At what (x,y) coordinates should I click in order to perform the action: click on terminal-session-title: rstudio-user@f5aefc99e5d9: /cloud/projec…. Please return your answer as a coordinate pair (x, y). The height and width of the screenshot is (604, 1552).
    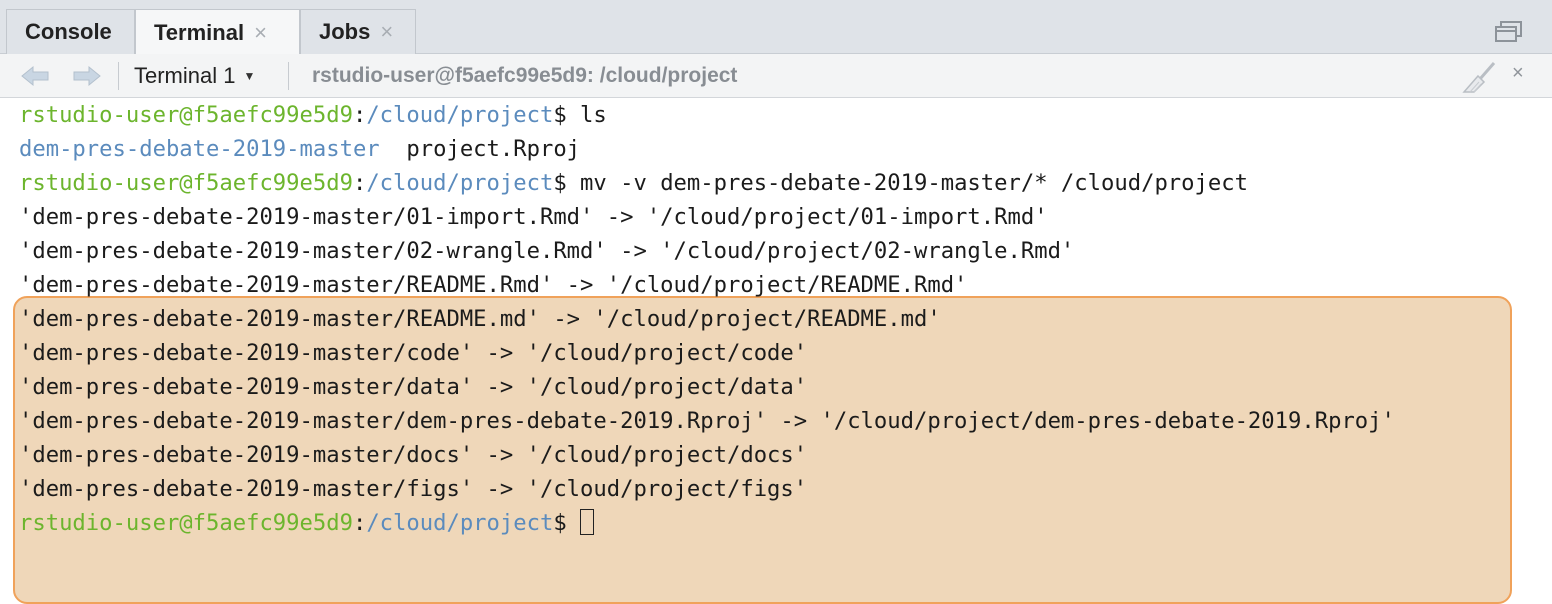
    Looking at the image, I should click on (525, 75).